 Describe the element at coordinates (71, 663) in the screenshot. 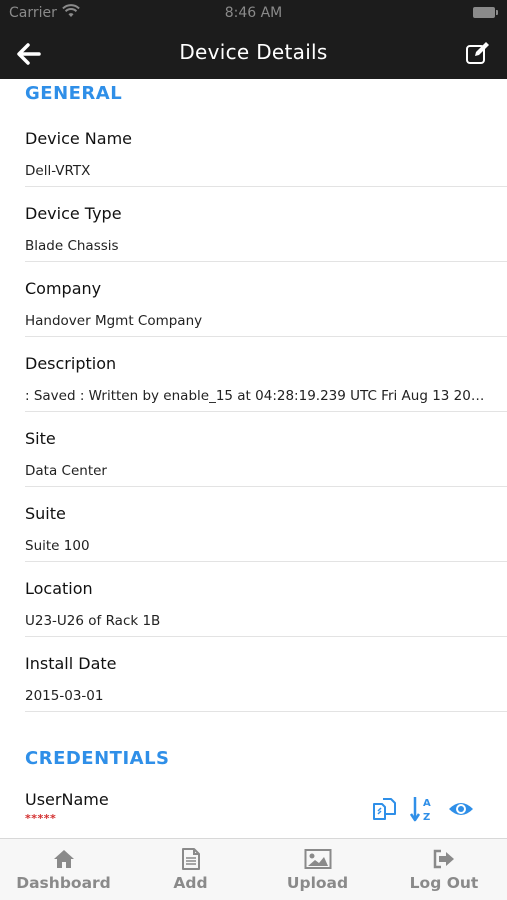

I see `field-label: Install Date` at that location.